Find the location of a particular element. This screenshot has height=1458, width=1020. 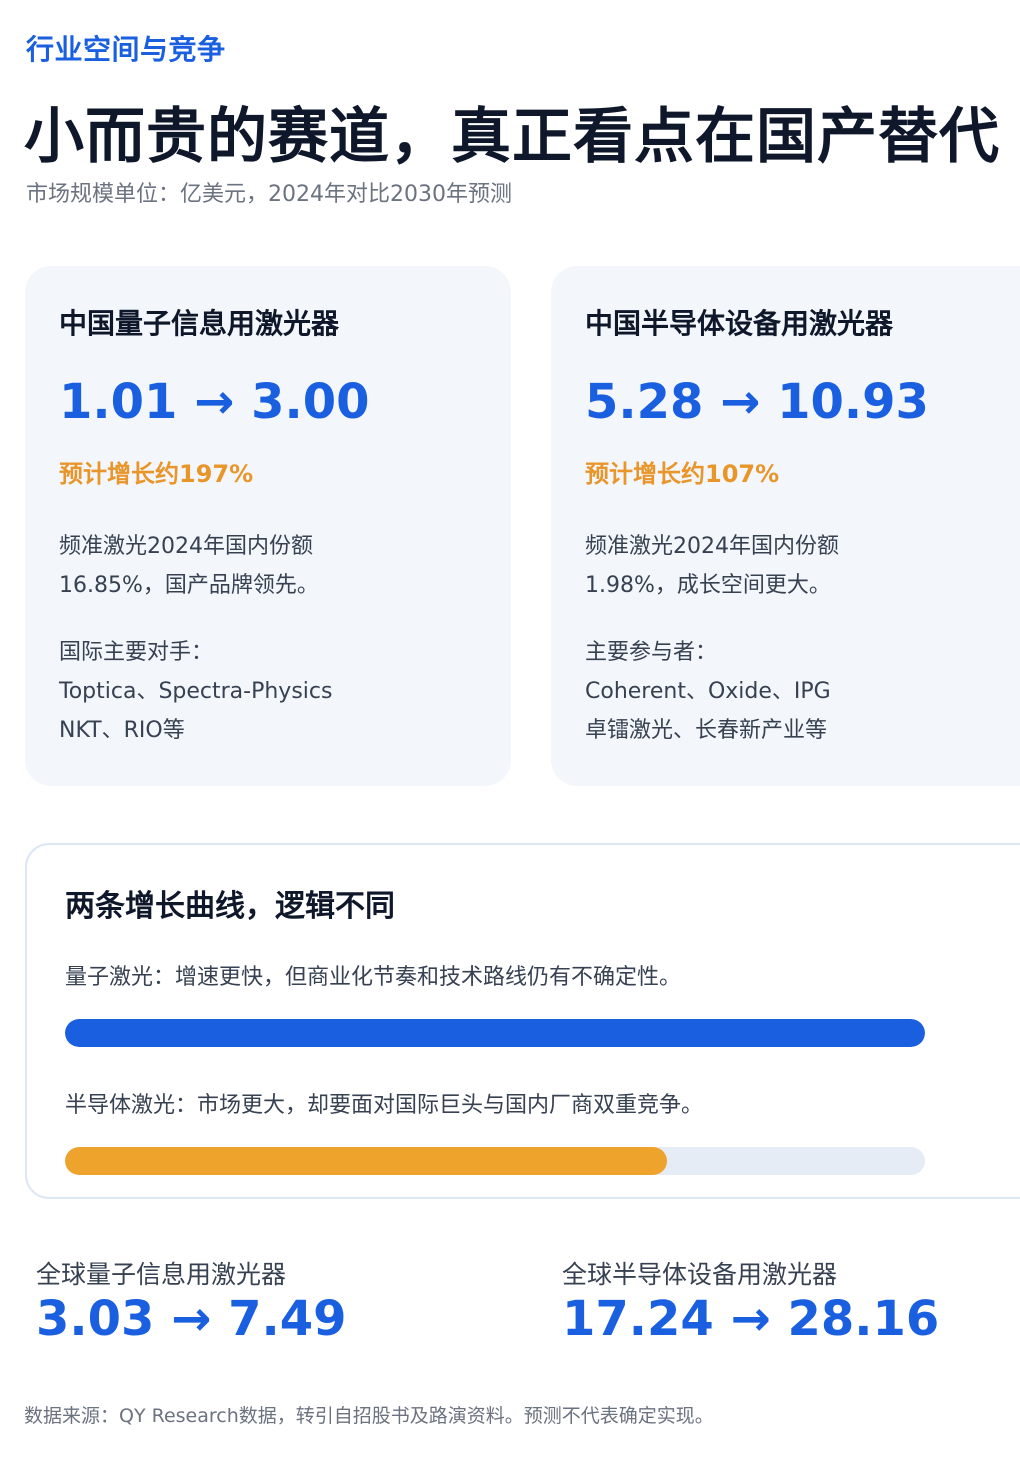

semiconductor-bar-fill is located at coordinates (366, 1161).